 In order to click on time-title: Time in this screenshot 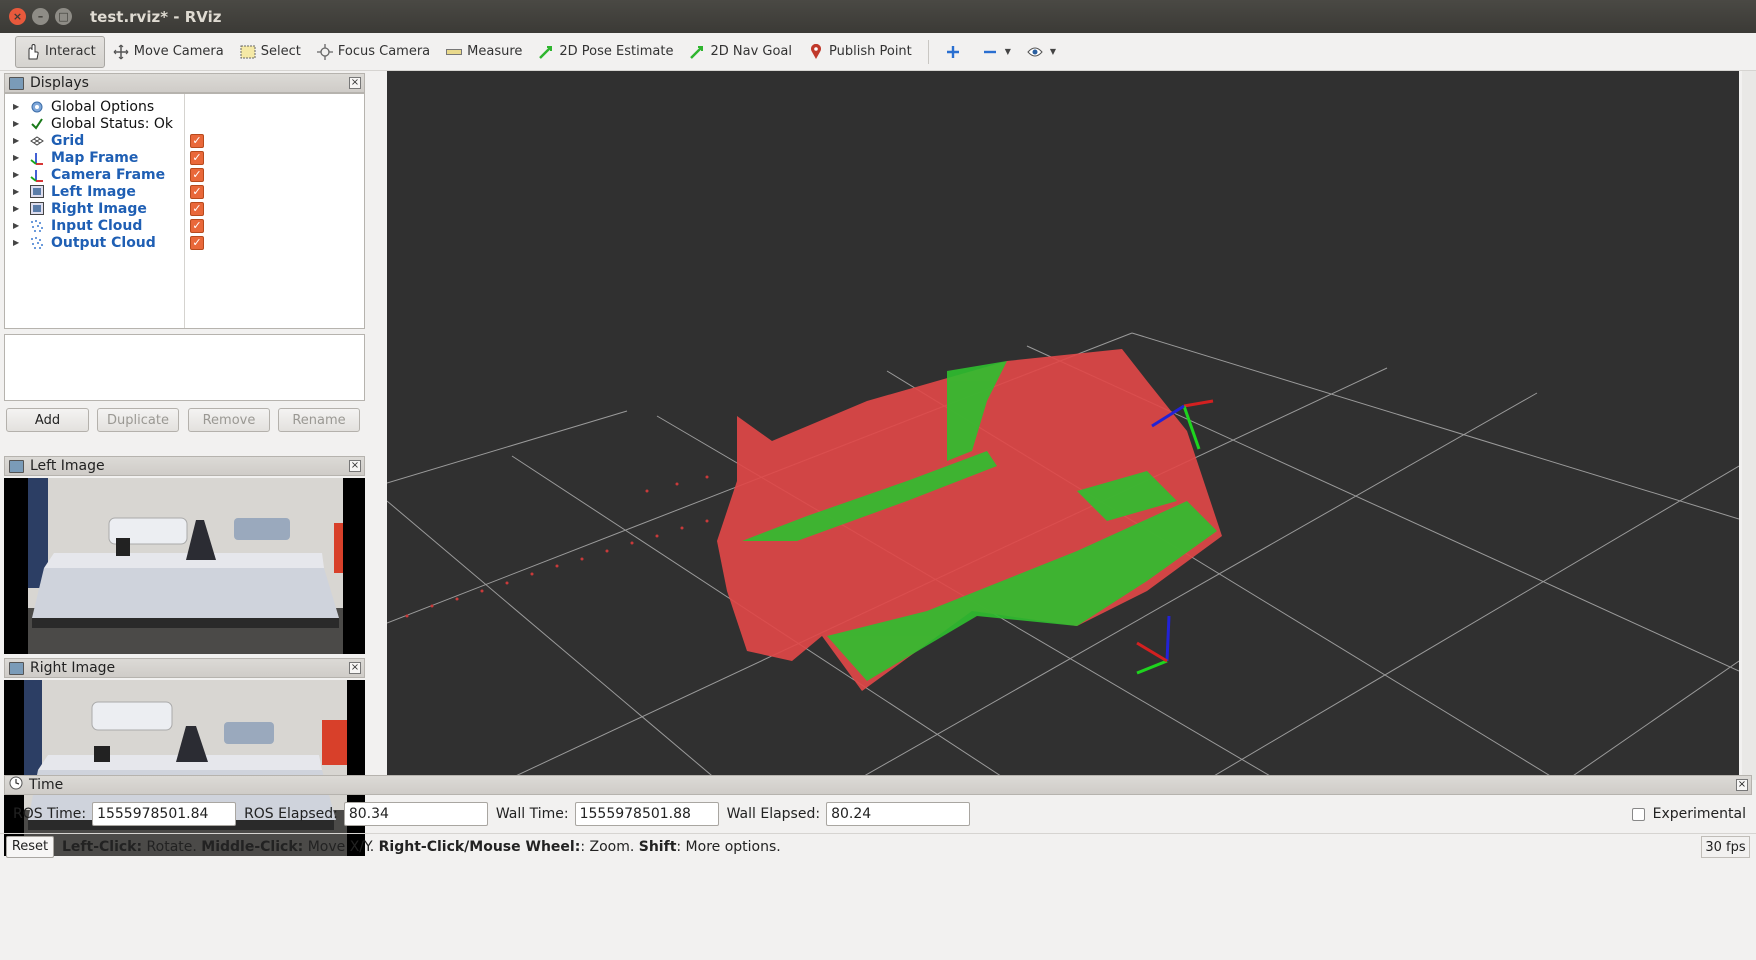, I will do `click(46, 785)`.